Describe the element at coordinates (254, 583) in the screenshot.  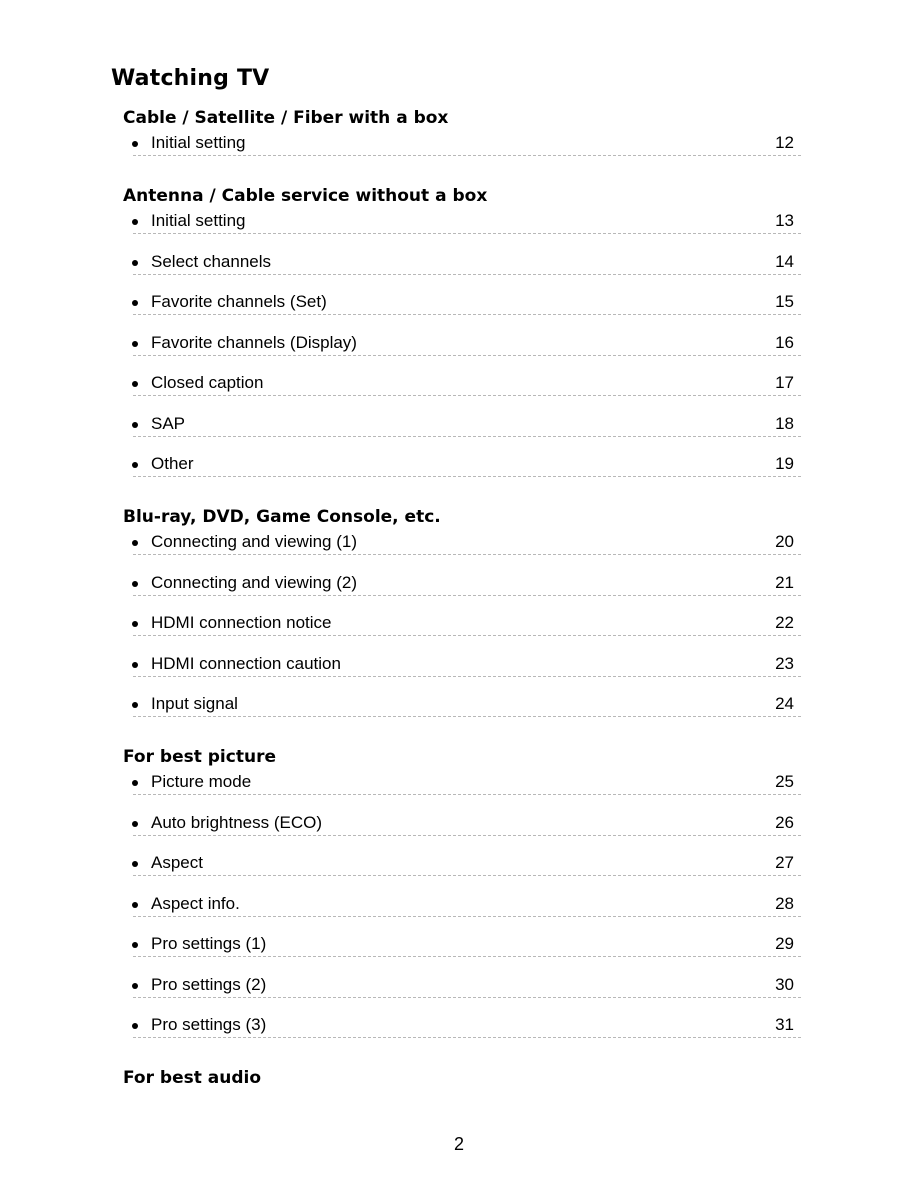
I see `entry-label: Connecting and viewing (2)` at that location.